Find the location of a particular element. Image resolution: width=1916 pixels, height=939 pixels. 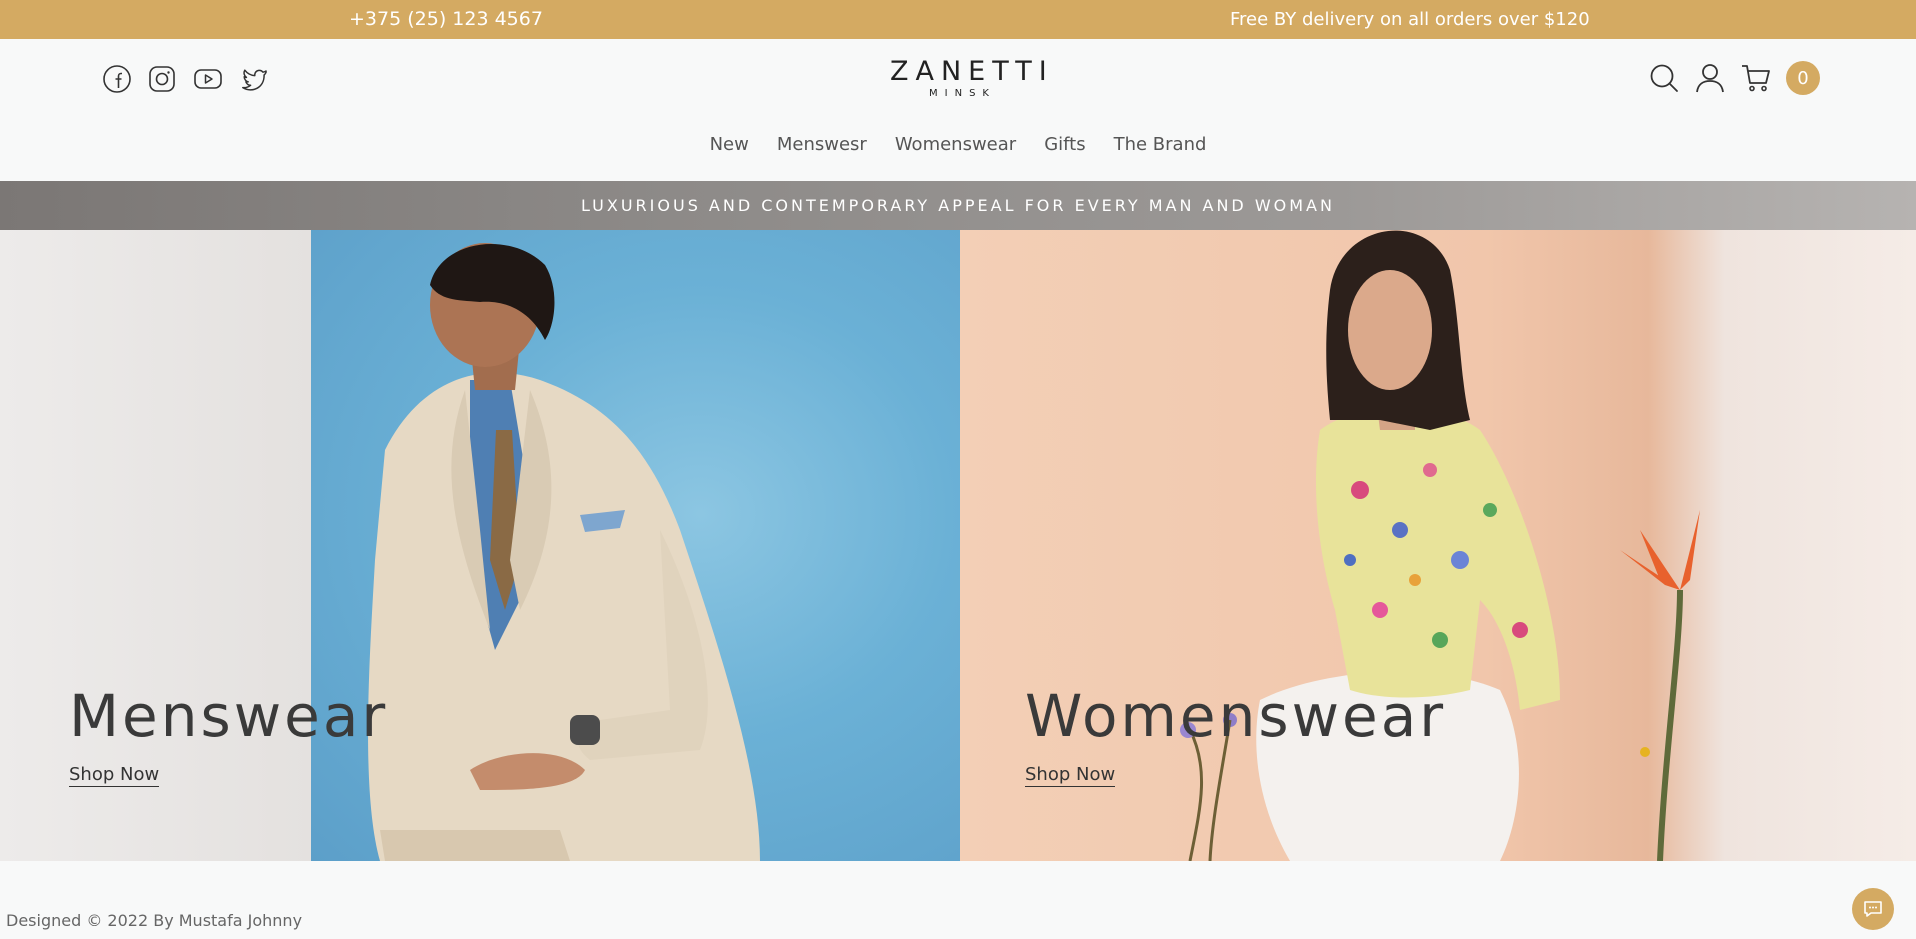

chat-button is located at coordinates (1873, 909).